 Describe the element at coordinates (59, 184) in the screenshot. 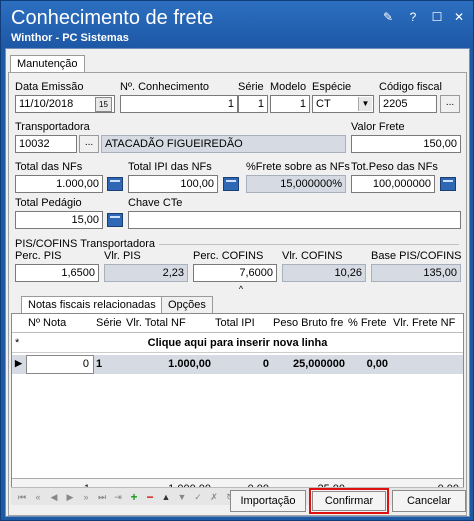

I see `total-nfs-field: 1.000,00` at that location.